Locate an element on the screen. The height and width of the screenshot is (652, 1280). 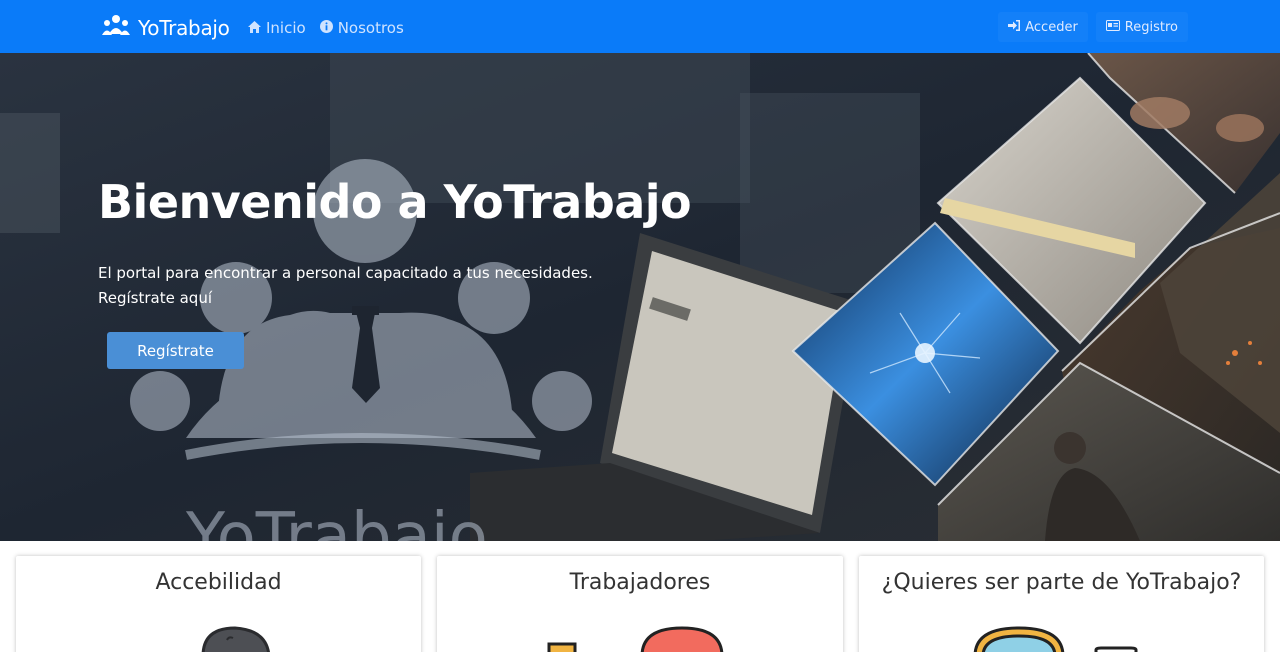
card-accessibility: Accebilidad is located at coordinates (218, 604).